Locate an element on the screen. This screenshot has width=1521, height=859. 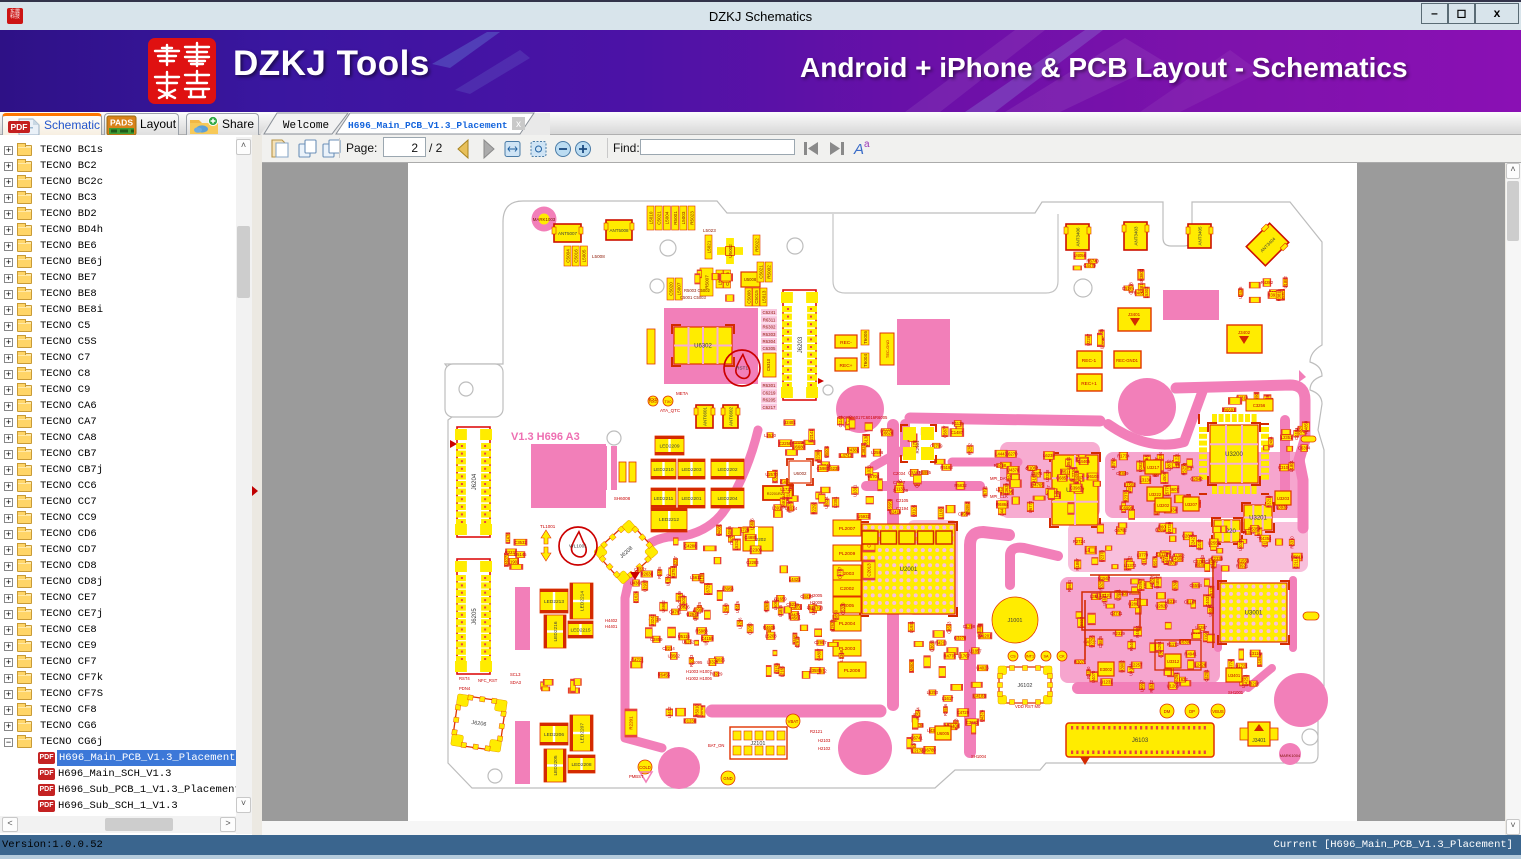
svg-text: J3402 is located at coordinates (1244, 332).